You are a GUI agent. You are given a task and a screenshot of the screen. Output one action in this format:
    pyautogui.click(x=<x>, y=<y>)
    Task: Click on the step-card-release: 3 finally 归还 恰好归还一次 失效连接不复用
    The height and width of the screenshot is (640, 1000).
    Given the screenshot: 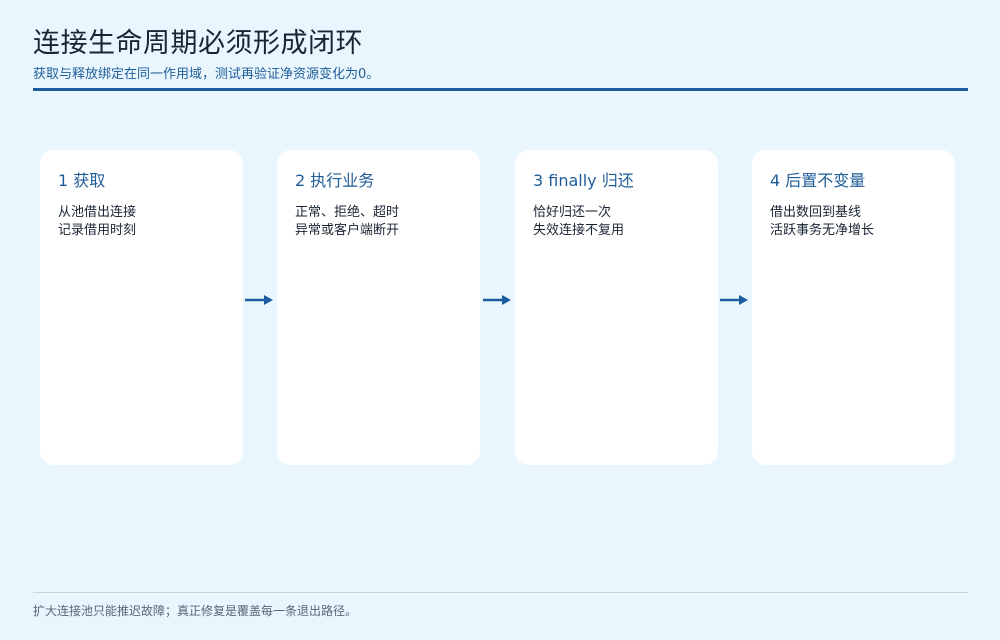 What is the action you would take?
    pyautogui.click(x=616, y=307)
    